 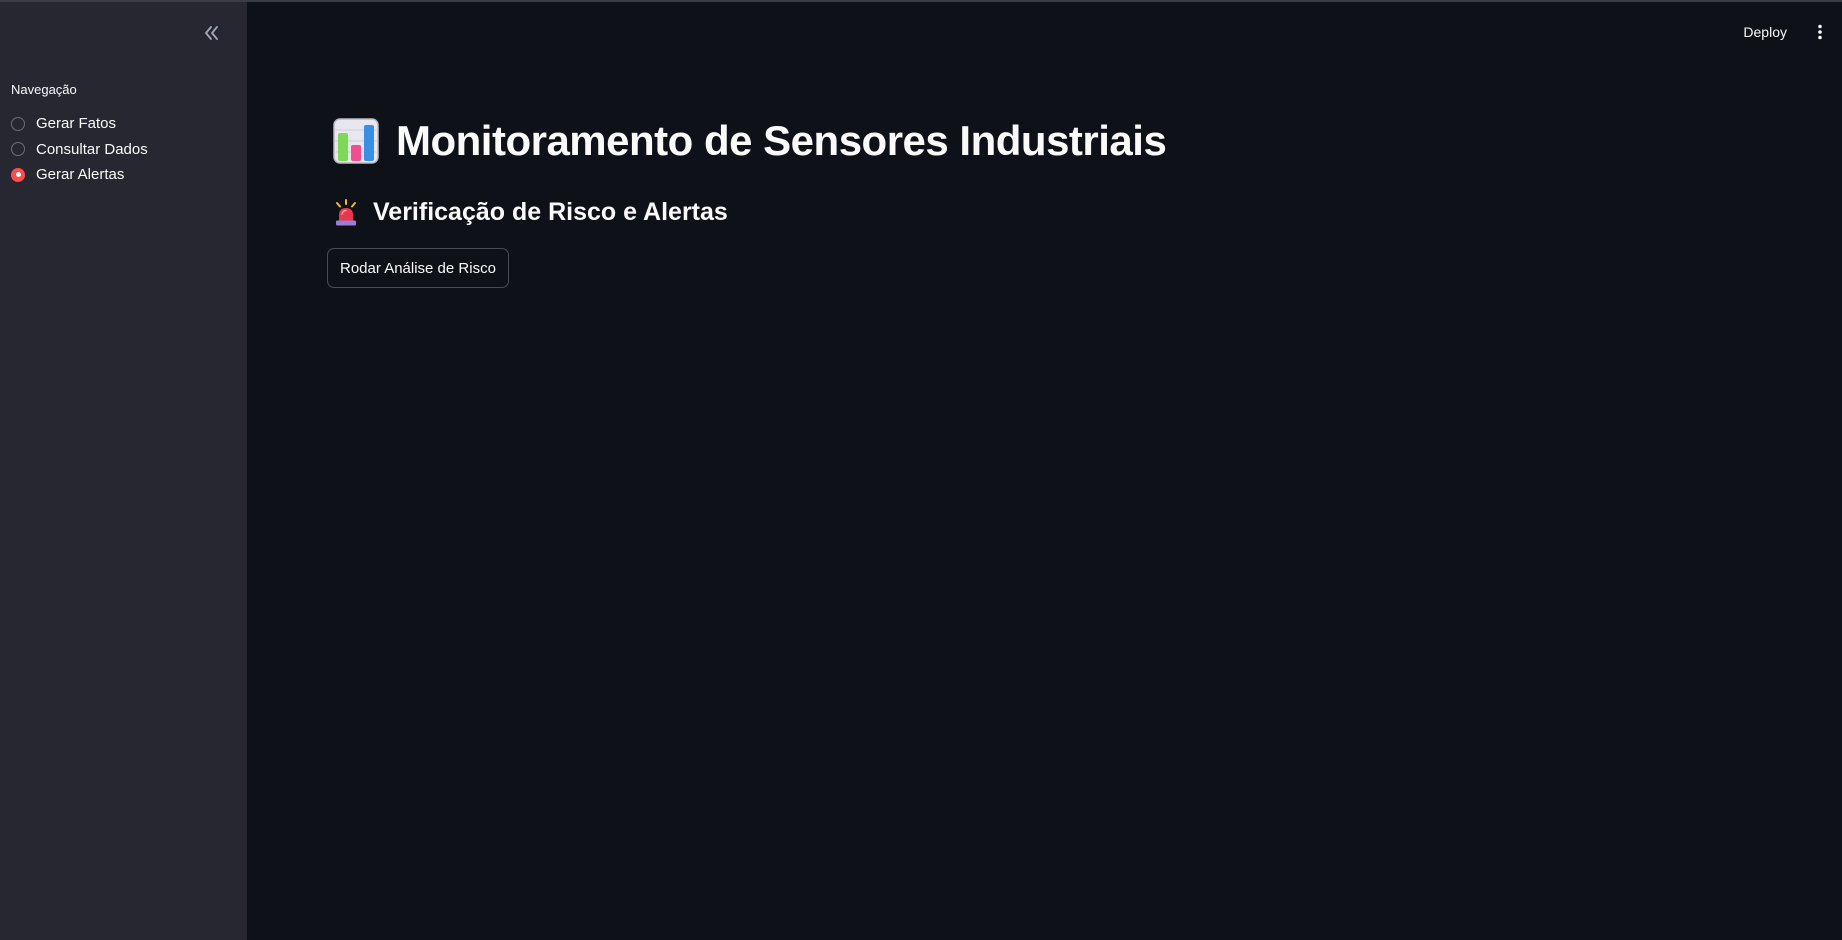 What do you see at coordinates (92, 149) in the screenshot?
I see `radio-label: Consultar Dados` at bounding box center [92, 149].